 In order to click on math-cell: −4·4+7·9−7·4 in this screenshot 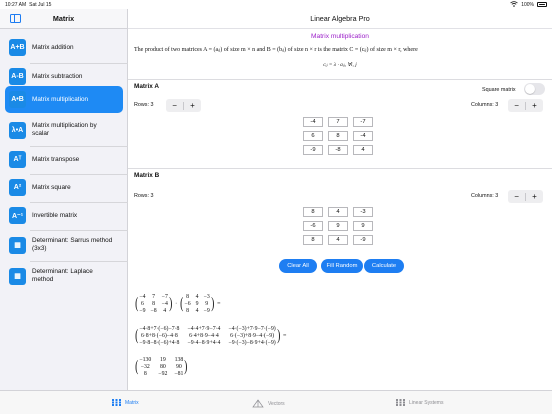, I will do `click(204, 329)`.